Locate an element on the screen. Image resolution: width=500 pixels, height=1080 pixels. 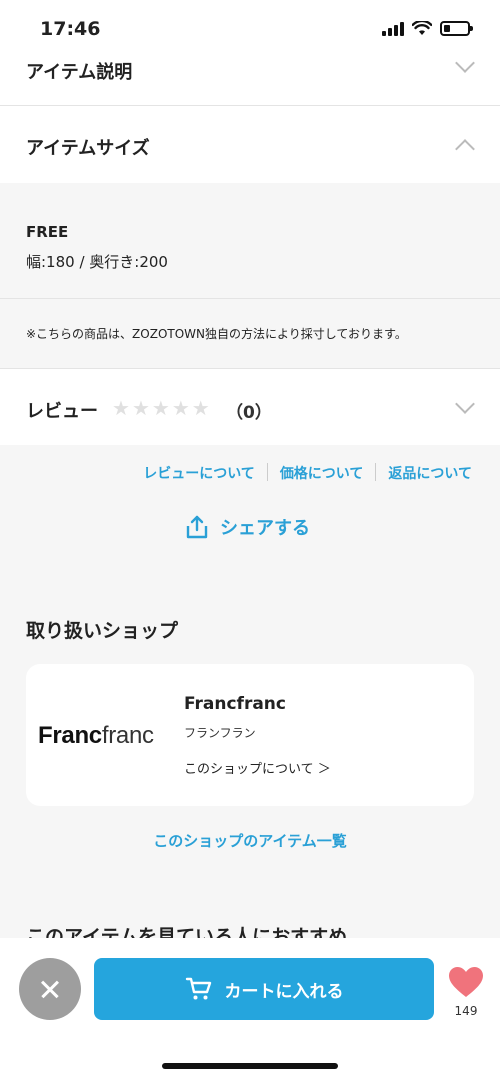
item-size-row: アイテムサイズ is located at coordinates (250, 144).